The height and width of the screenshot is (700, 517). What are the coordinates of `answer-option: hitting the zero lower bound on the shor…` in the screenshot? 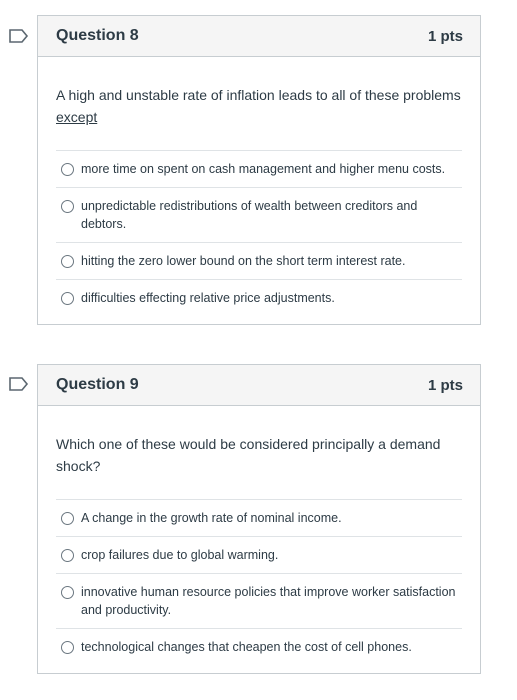 It's located at (259, 260).